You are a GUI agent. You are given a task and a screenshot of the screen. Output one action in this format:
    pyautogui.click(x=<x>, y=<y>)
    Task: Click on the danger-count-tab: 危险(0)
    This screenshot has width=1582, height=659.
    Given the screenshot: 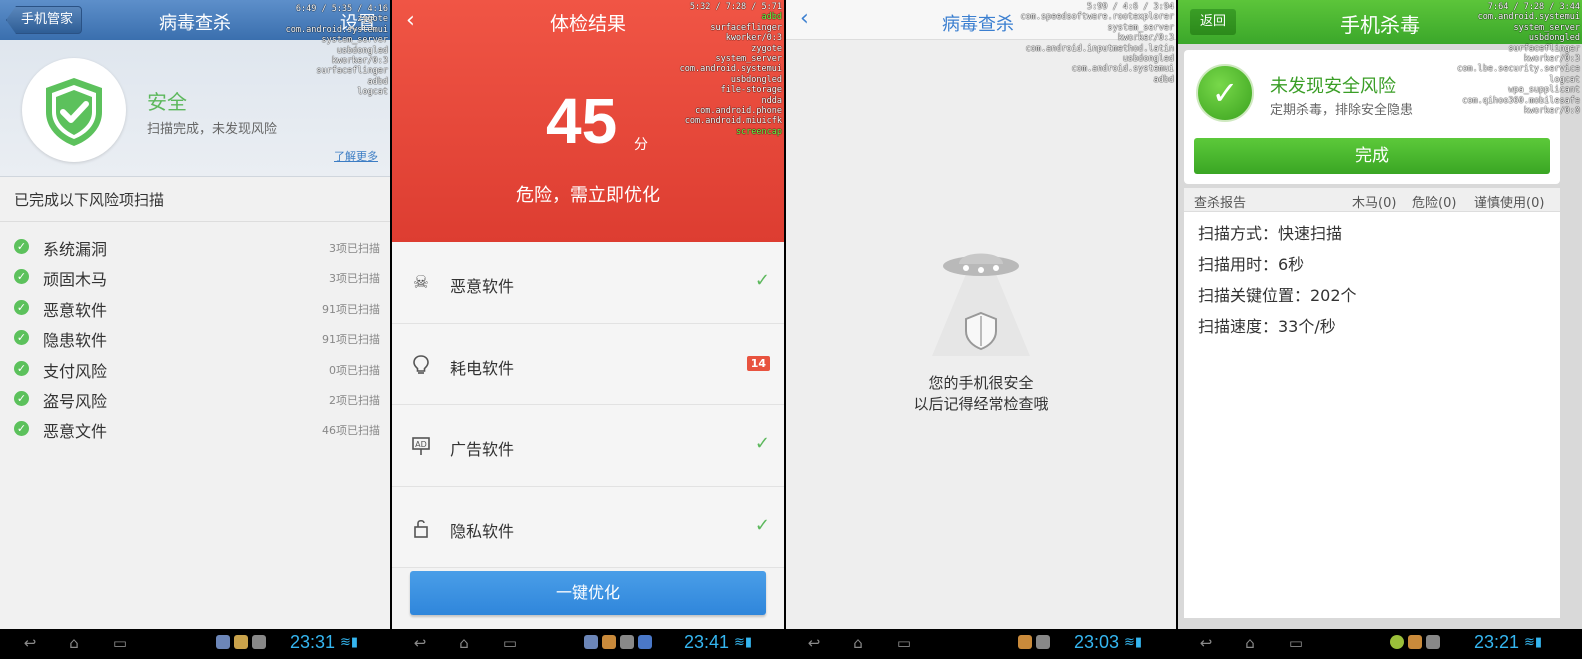 What is the action you would take?
    pyautogui.click(x=1434, y=201)
    